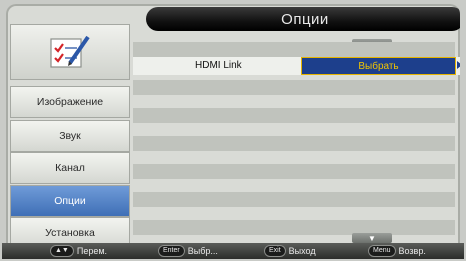 The height and width of the screenshot is (261, 466). I want to click on menu-key-icon: Menu, so click(382, 251).